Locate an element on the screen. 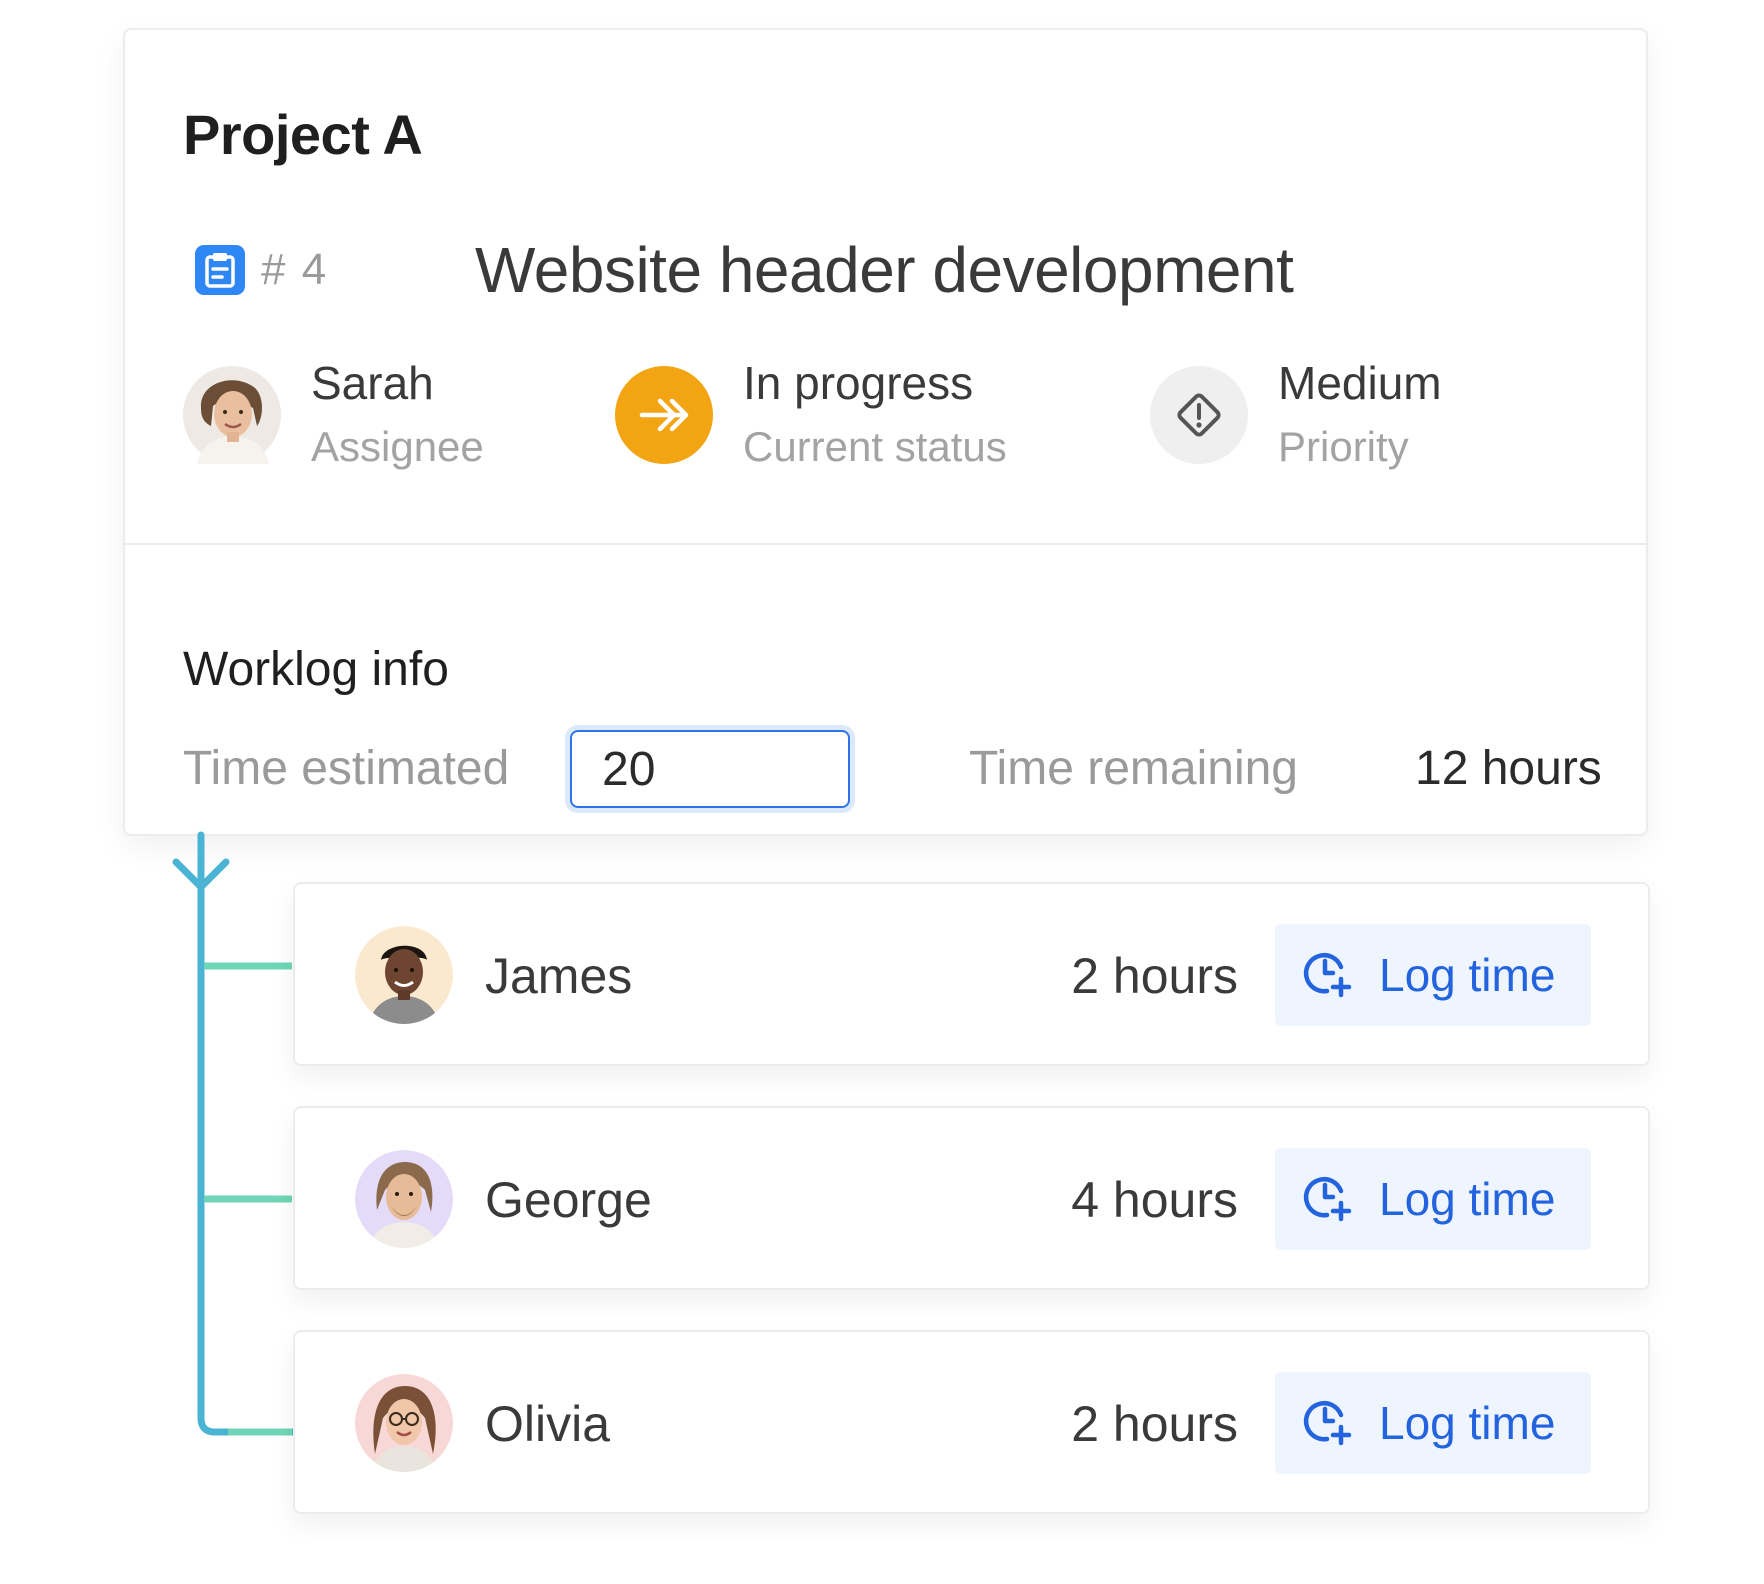 The image size is (1764, 1584). assignee-name: George is located at coordinates (568, 1200).